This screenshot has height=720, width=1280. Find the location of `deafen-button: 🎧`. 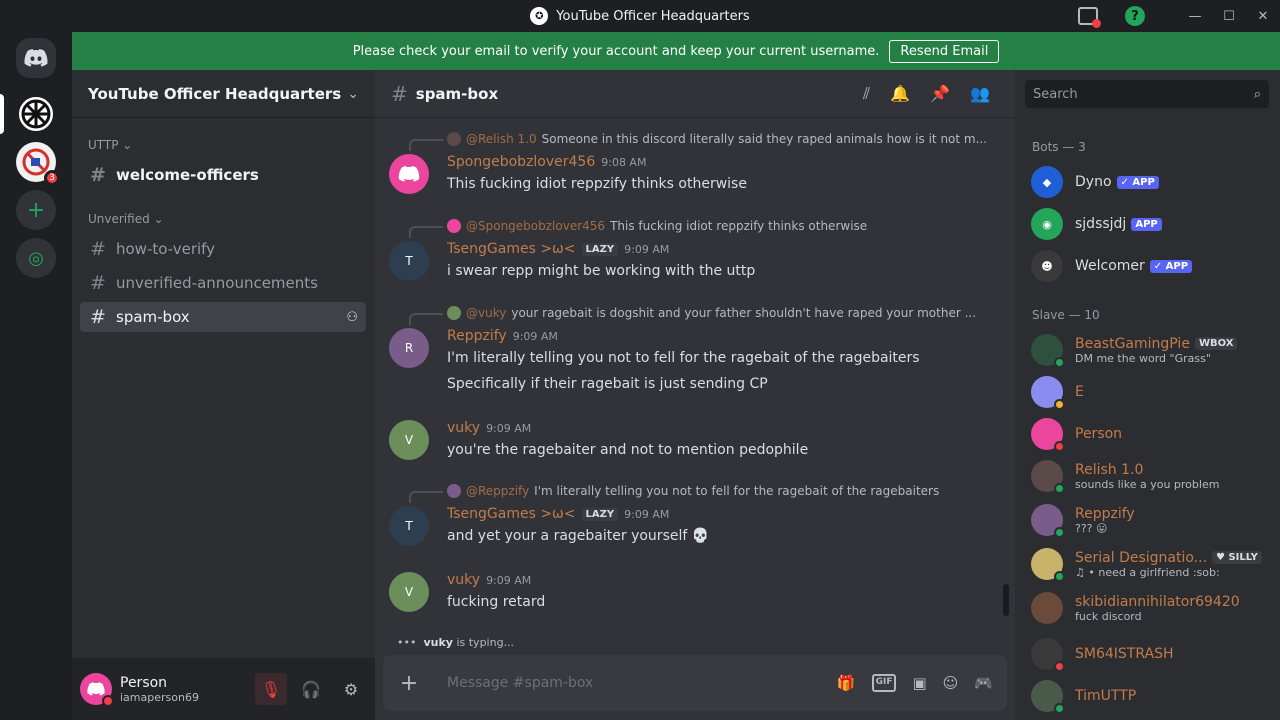

deafen-button: 🎧 is located at coordinates (311, 689).